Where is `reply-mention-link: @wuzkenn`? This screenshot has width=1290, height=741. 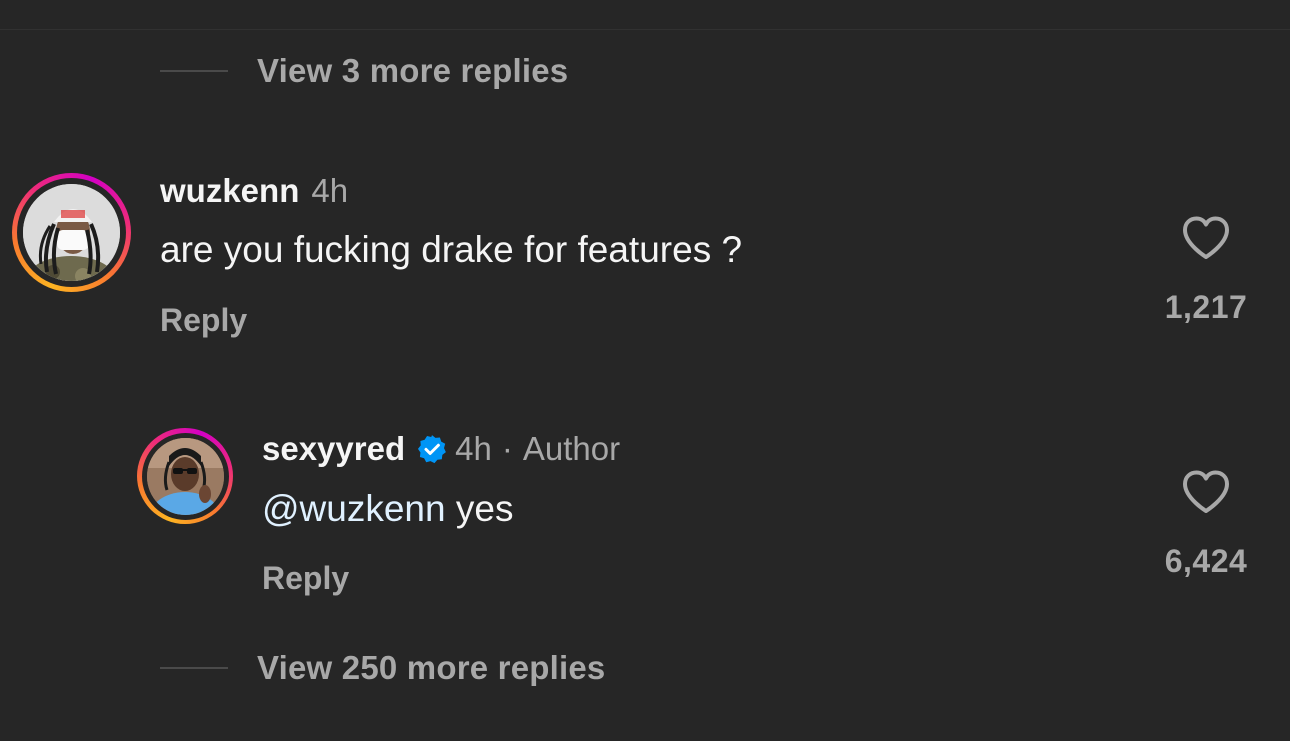
reply-mention-link: @wuzkenn is located at coordinates (354, 508).